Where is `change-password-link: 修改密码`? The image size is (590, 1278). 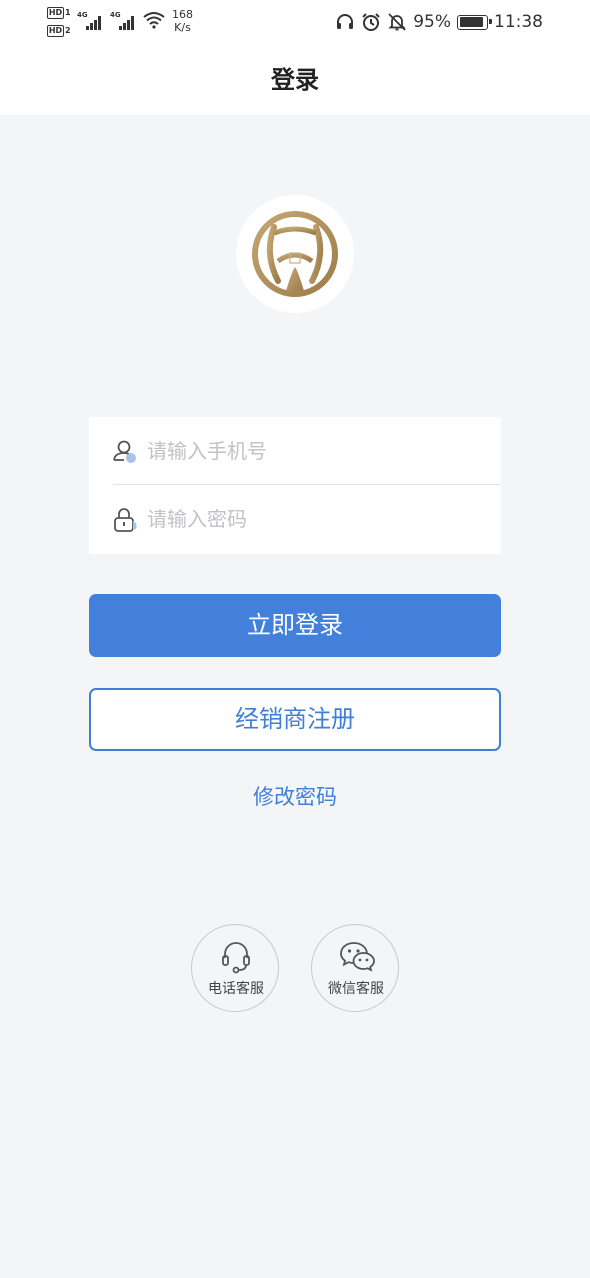
change-password-link: 修改密码 is located at coordinates (295, 797).